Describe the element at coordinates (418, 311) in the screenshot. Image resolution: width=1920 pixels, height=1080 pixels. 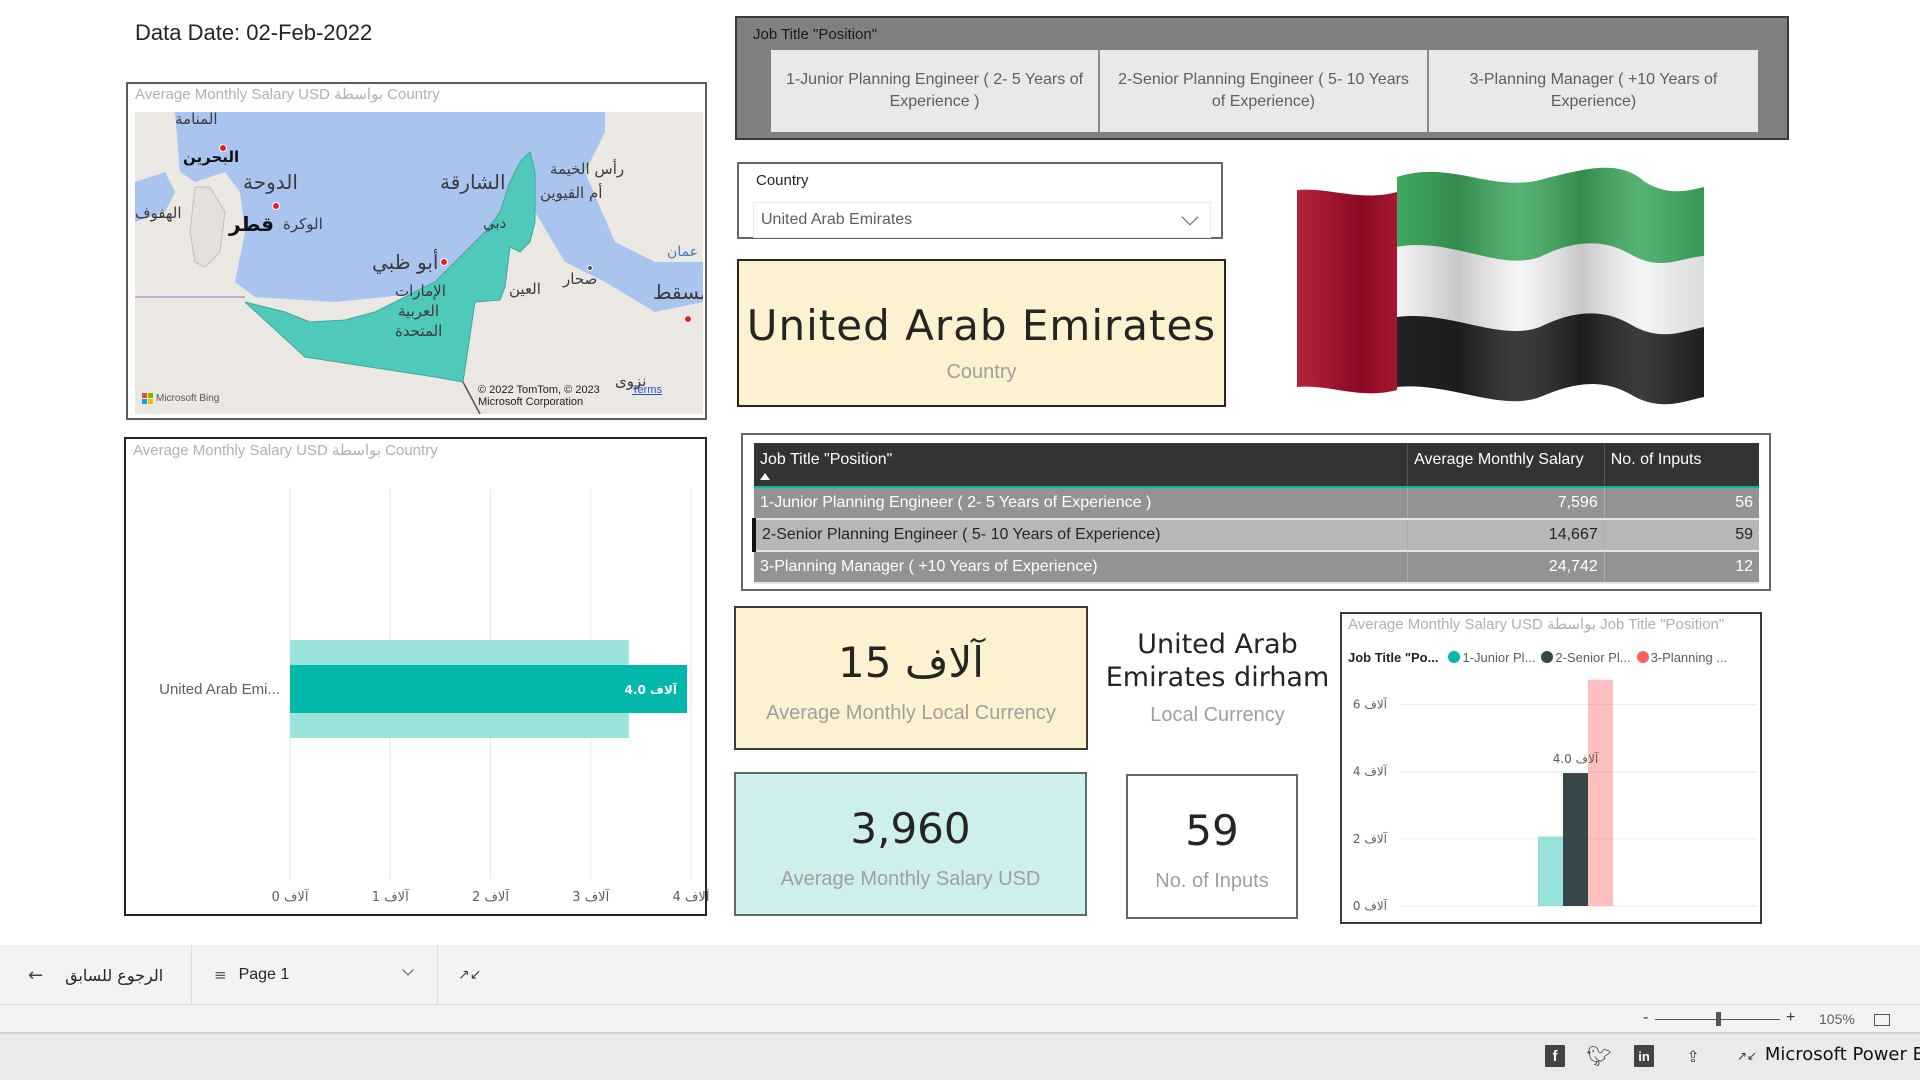
I see `map-label-uae-2: العربية` at that location.